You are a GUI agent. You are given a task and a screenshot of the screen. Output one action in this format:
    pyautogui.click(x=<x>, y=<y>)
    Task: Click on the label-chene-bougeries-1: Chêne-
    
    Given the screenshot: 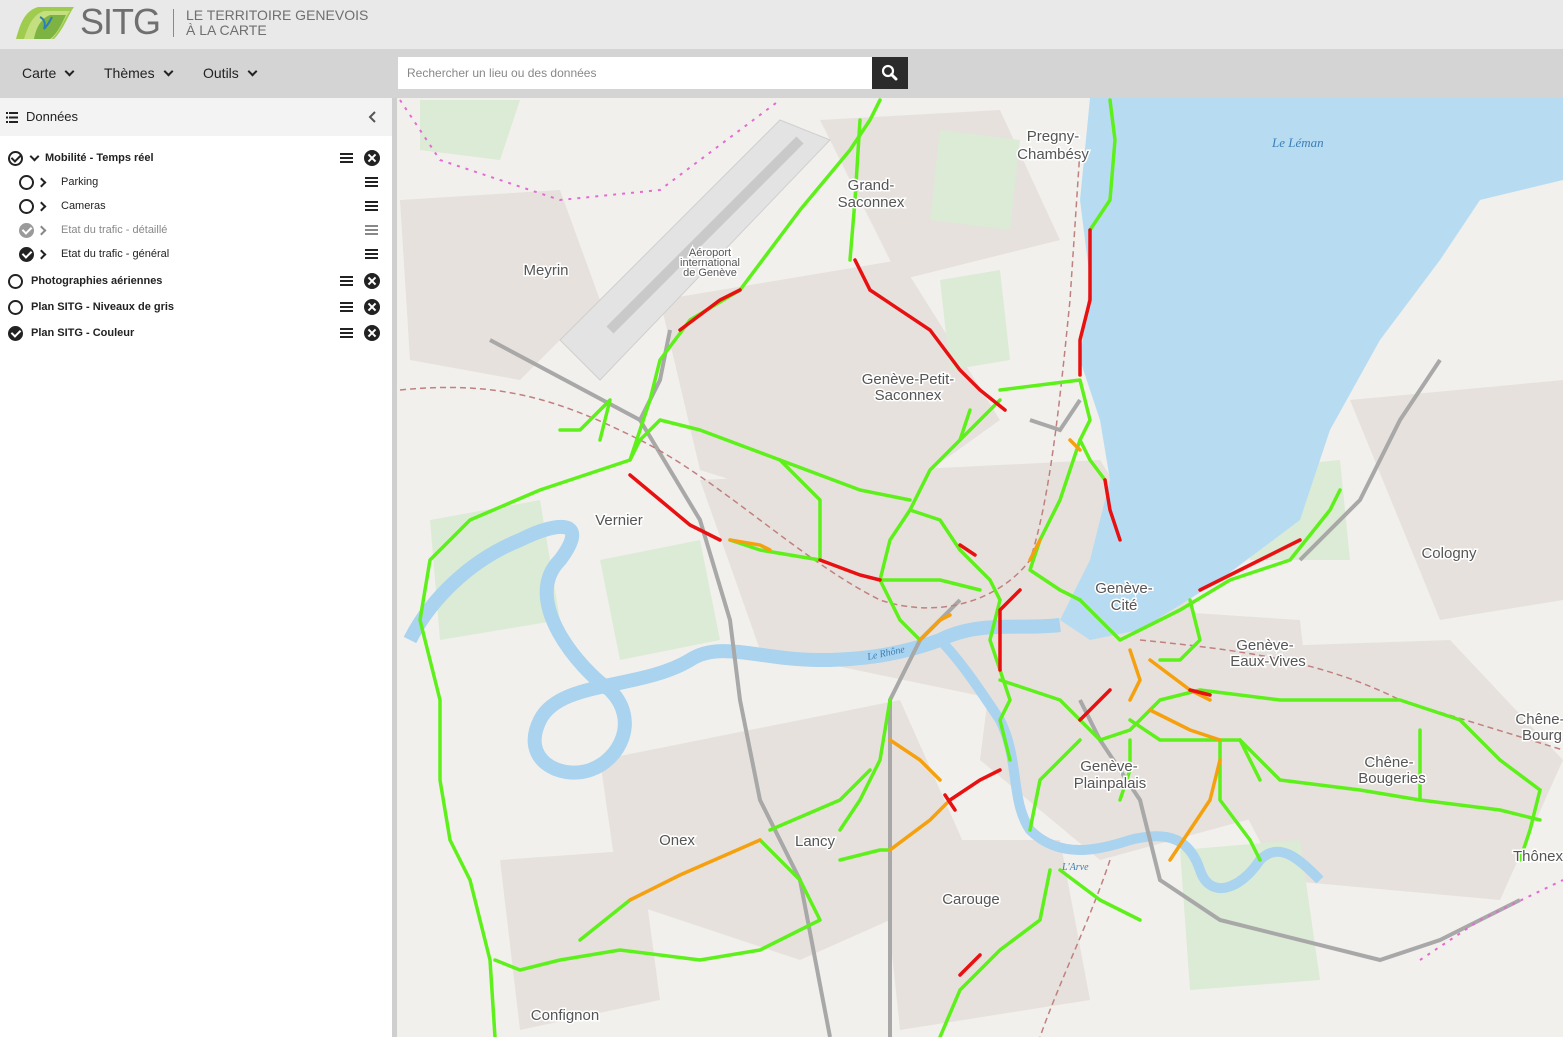 What is the action you would take?
    pyautogui.click(x=1388, y=762)
    